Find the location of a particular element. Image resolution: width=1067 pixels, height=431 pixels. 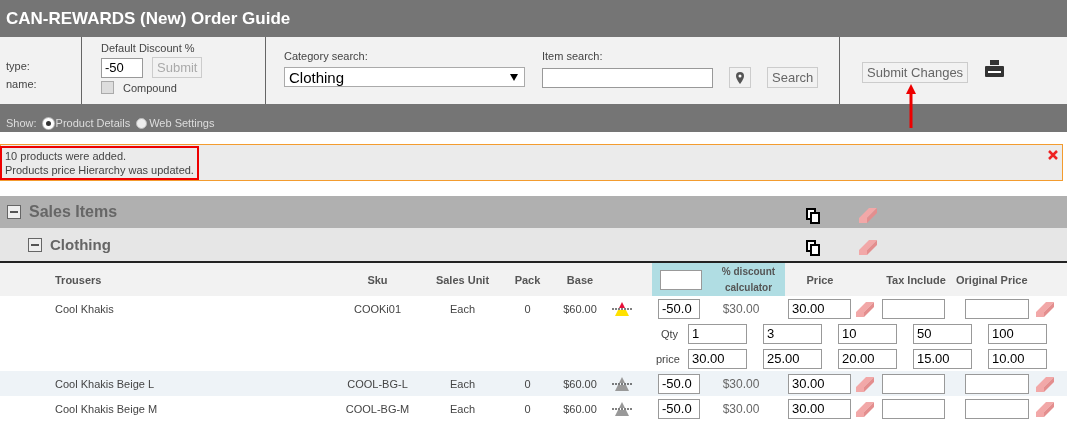

column-header: Base is located at coordinates (580, 279).